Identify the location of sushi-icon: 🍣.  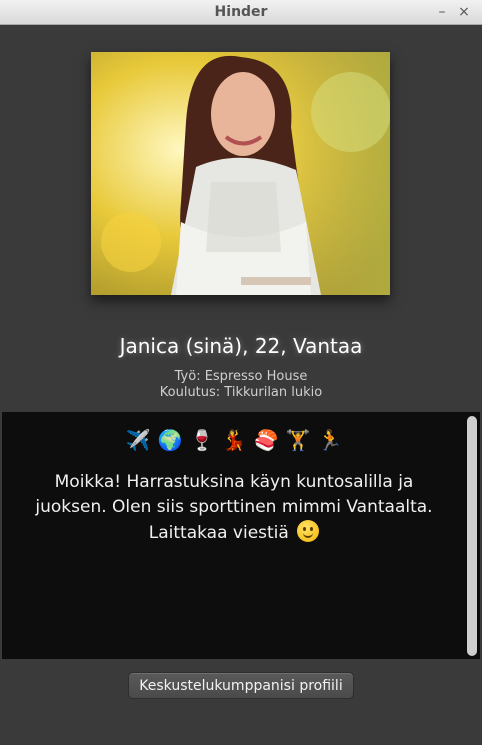
(266, 440).